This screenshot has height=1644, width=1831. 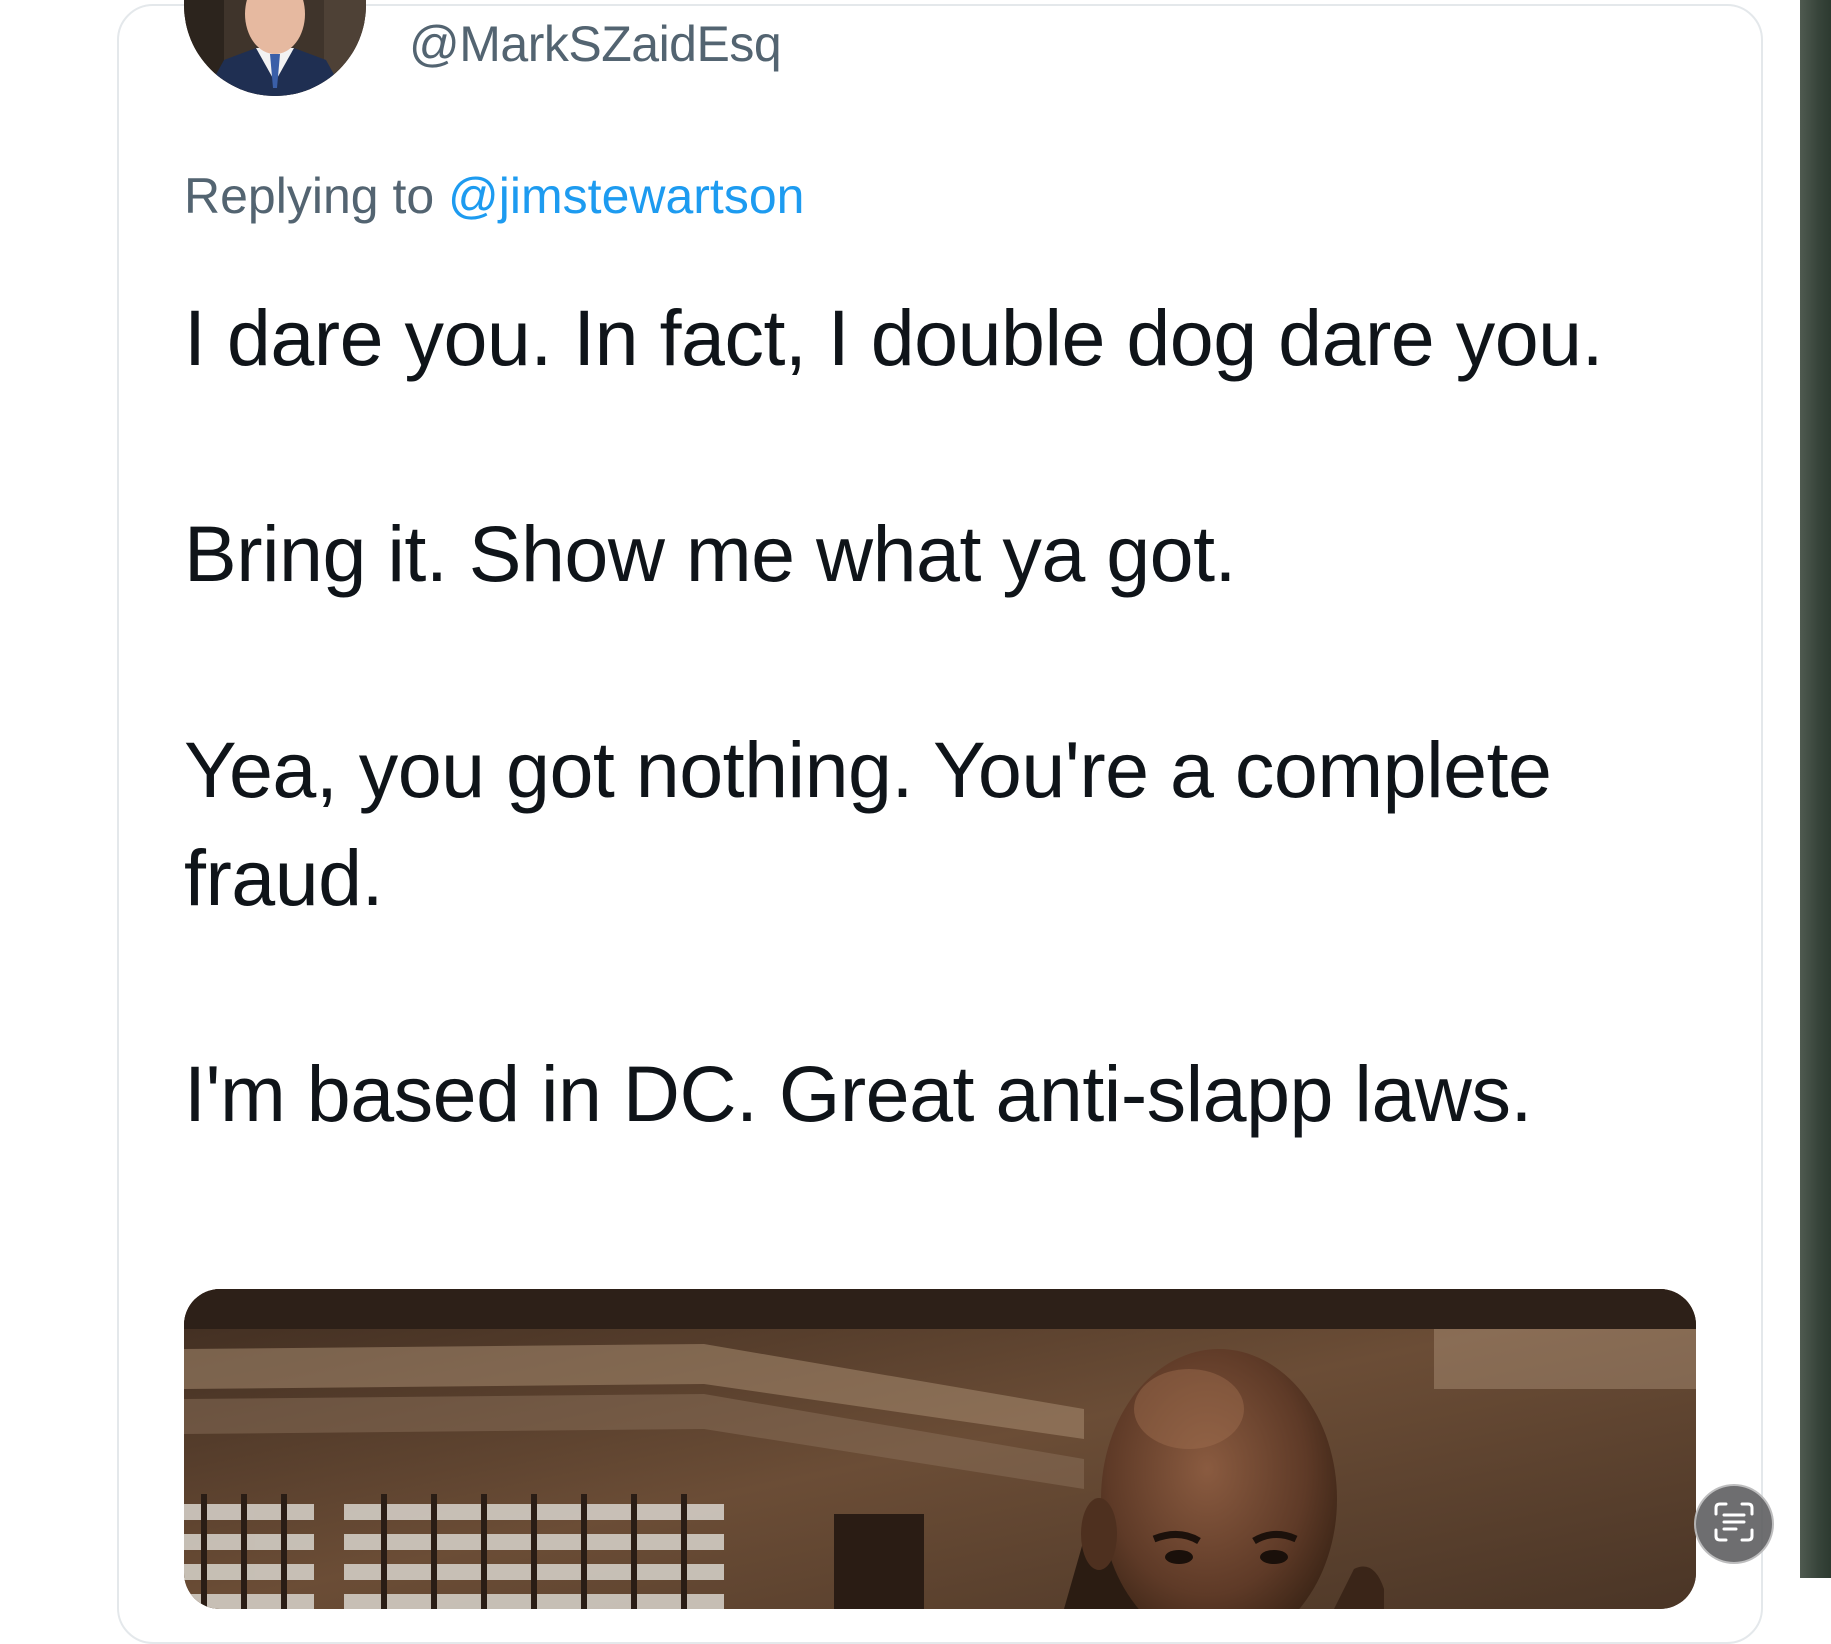 I want to click on tweet-paragraph: Bring it. Show me what ya got., so click(x=710, y=553).